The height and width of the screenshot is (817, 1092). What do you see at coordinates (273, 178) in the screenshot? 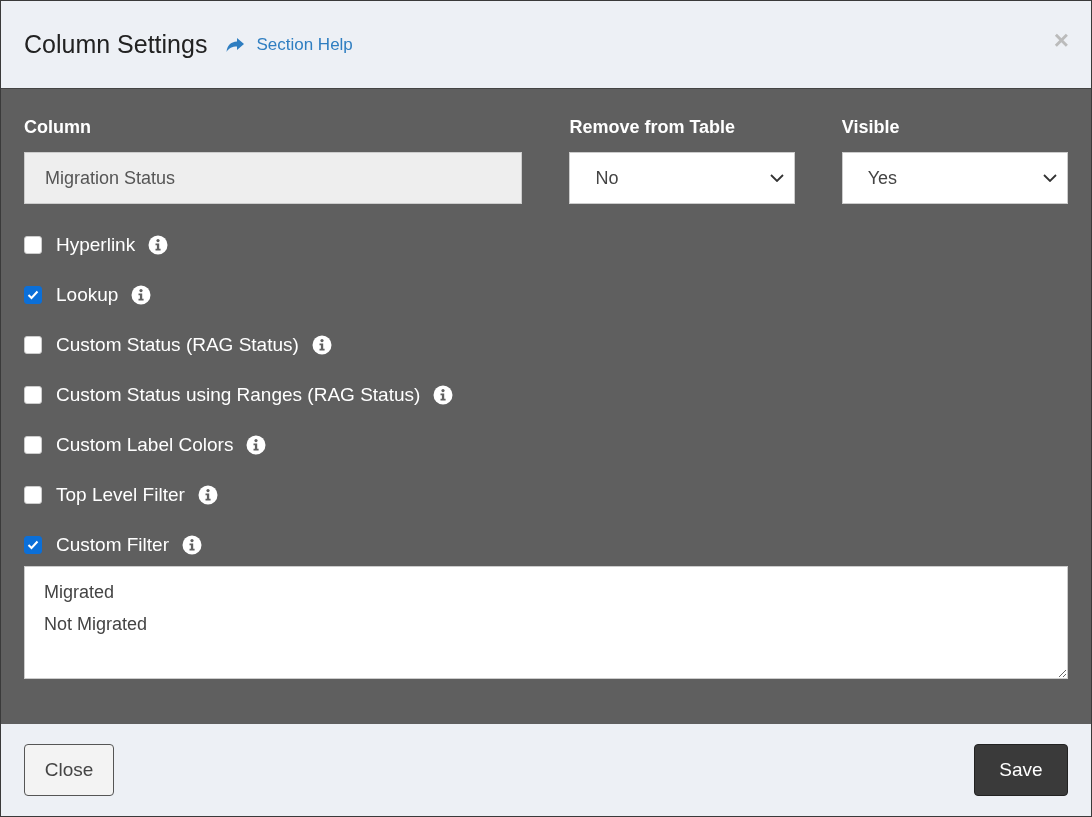
I see `column-name-field: Migration Status` at bounding box center [273, 178].